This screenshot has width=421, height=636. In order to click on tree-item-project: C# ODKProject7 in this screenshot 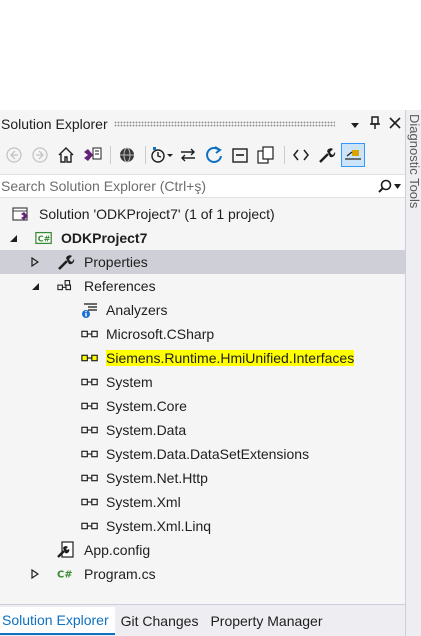, I will do `click(202, 238)`.